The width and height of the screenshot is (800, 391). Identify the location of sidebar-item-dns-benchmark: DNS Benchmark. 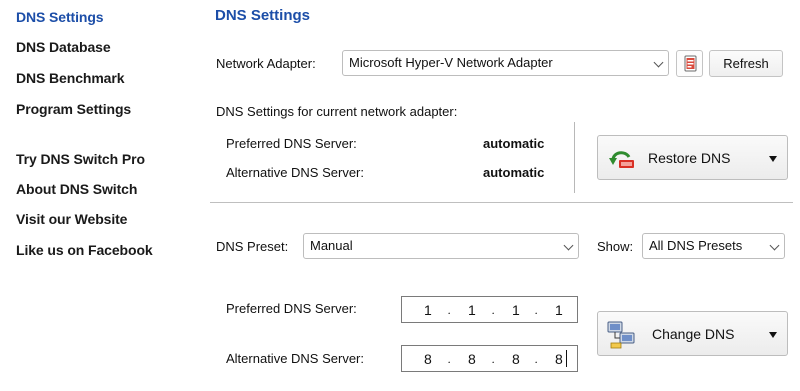
(70, 78).